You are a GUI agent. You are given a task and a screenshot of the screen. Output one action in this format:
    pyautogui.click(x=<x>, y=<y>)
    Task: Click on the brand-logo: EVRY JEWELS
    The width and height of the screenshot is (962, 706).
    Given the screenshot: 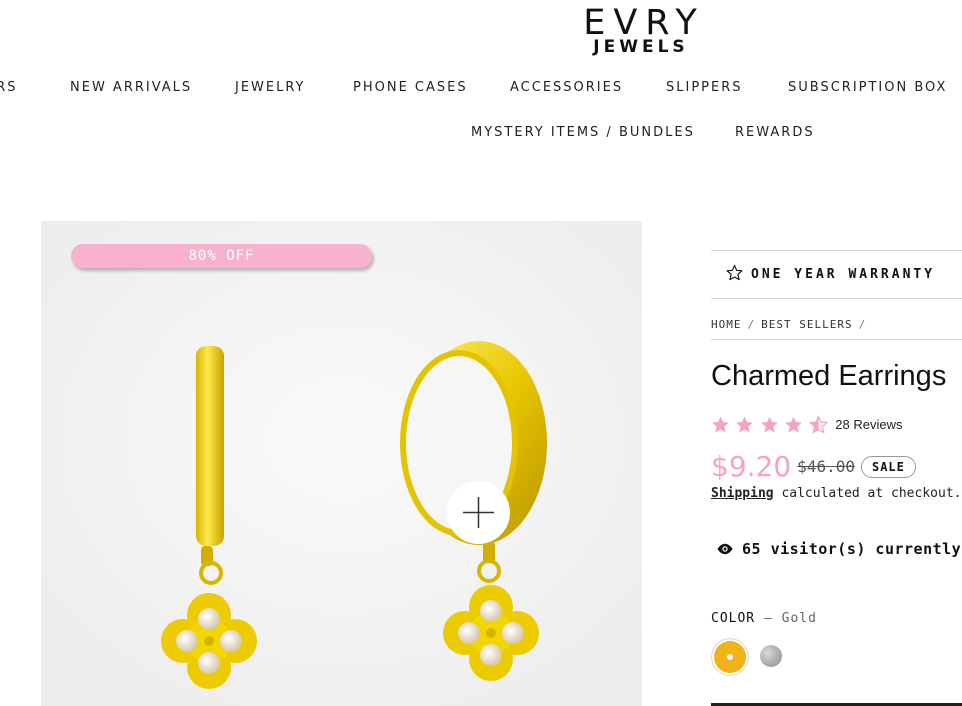 What is the action you would take?
    pyautogui.click(x=641, y=30)
    